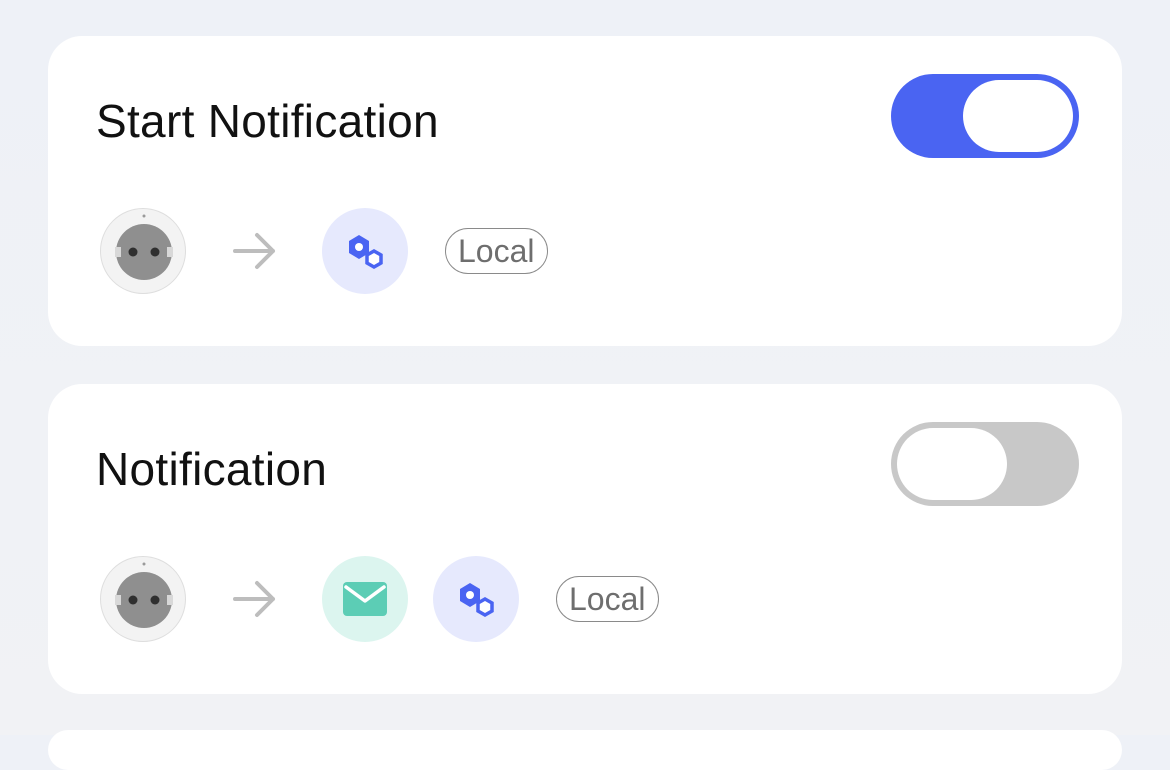 Image resolution: width=1170 pixels, height=770 pixels. I want to click on automation-title: Notification, so click(212, 469).